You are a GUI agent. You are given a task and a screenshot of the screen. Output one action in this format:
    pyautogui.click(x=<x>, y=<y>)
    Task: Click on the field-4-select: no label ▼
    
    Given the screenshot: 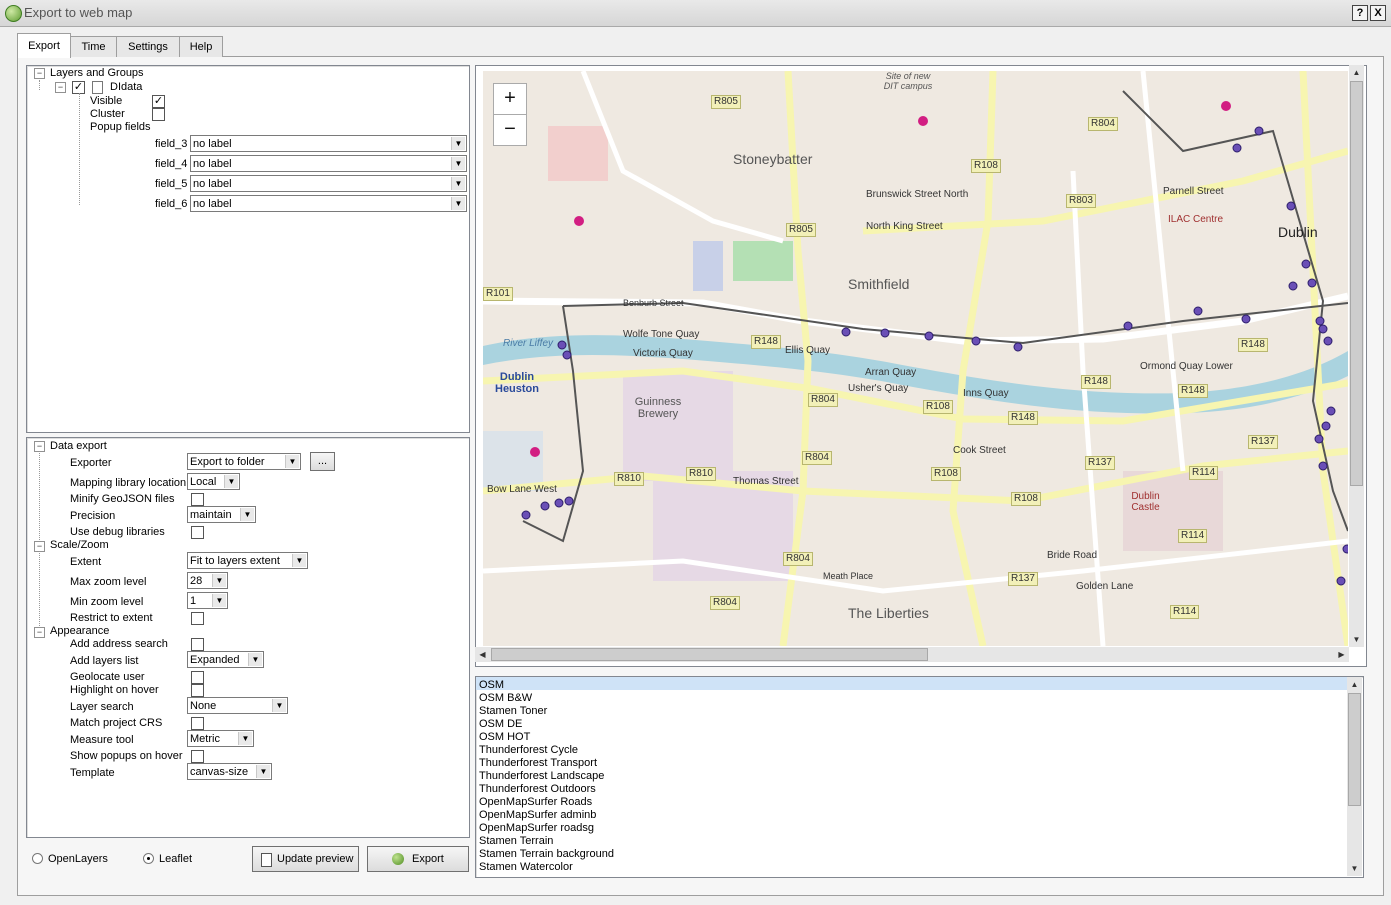 What is the action you would take?
    pyautogui.click(x=328, y=163)
    